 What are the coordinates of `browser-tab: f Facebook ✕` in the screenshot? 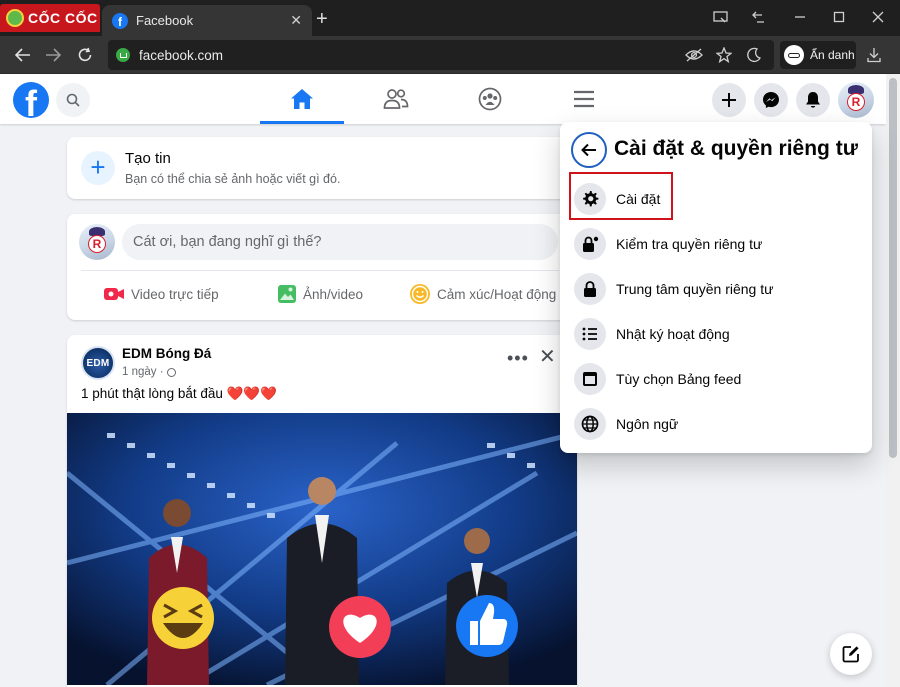 It's located at (207, 20).